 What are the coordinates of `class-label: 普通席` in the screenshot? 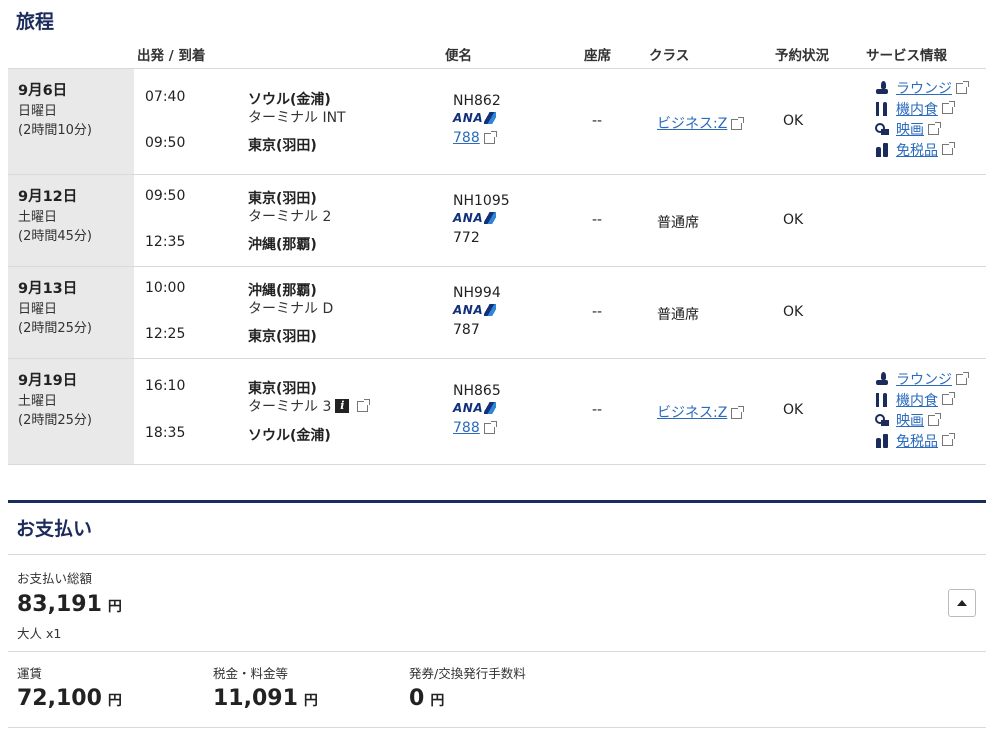 It's located at (678, 223).